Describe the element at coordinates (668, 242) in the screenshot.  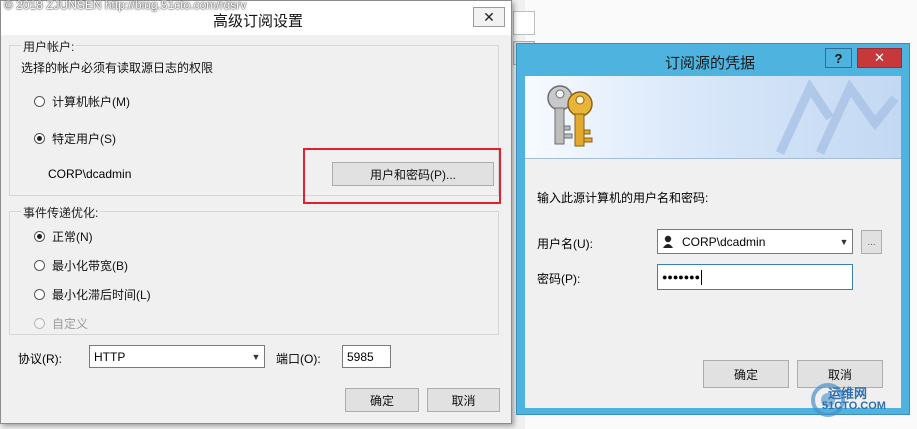
I see `user-icon` at that location.